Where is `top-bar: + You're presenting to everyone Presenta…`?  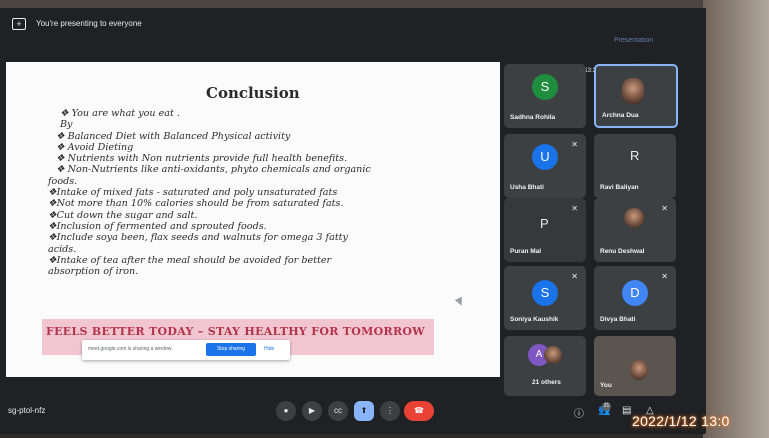
top-bar: + You're presenting to everyone Presenta… is located at coordinates (353, 26).